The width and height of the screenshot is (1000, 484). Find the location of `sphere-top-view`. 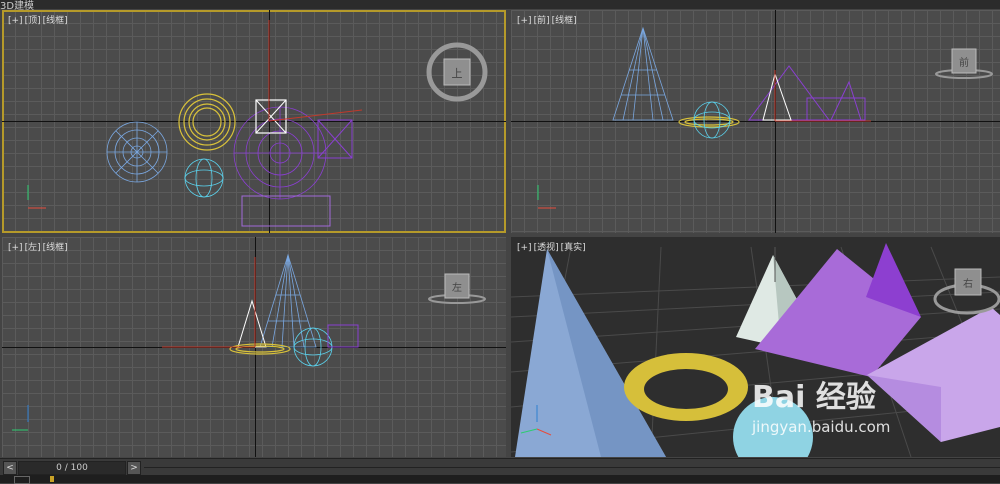

sphere-top-view is located at coordinates (204, 178).